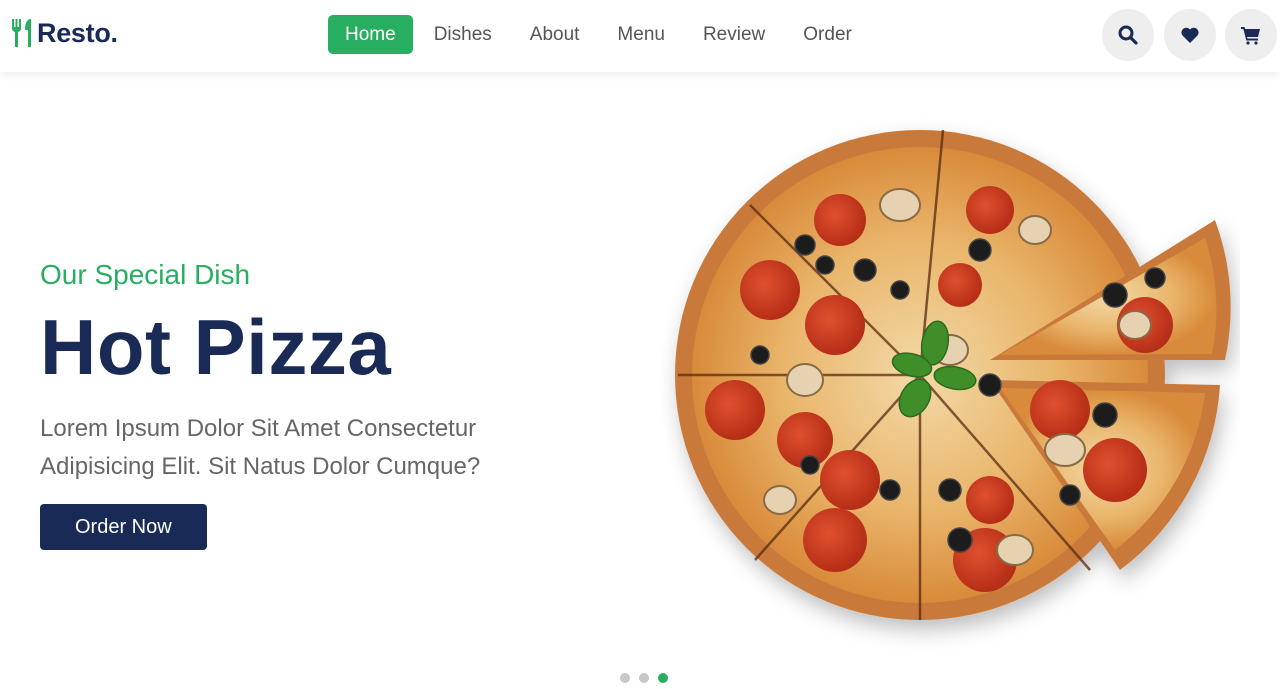  Describe the element at coordinates (734, 34) in the screenshot. I see `nav-review: Review` at that location.